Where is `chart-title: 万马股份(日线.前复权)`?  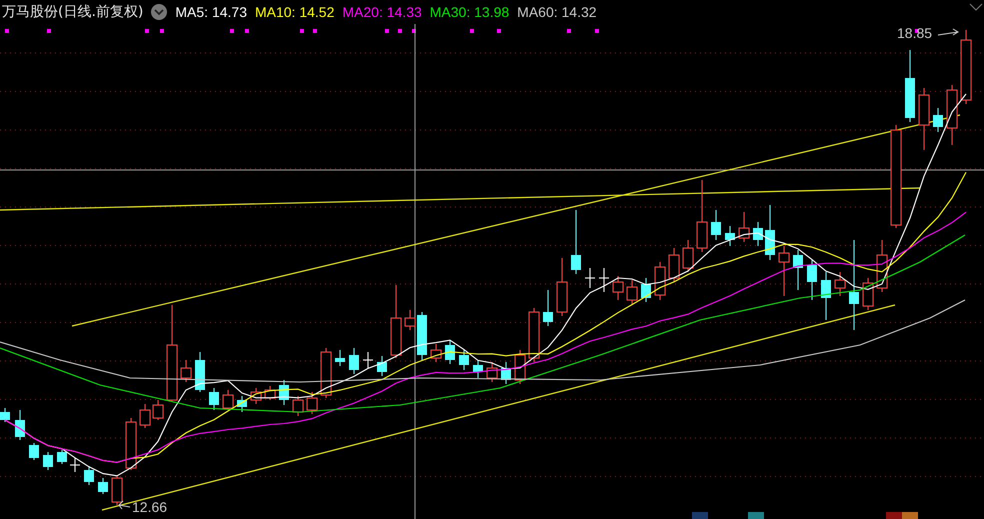 chart-title: 万马股份(日线.前复权) is located at coordinates (73, 12).